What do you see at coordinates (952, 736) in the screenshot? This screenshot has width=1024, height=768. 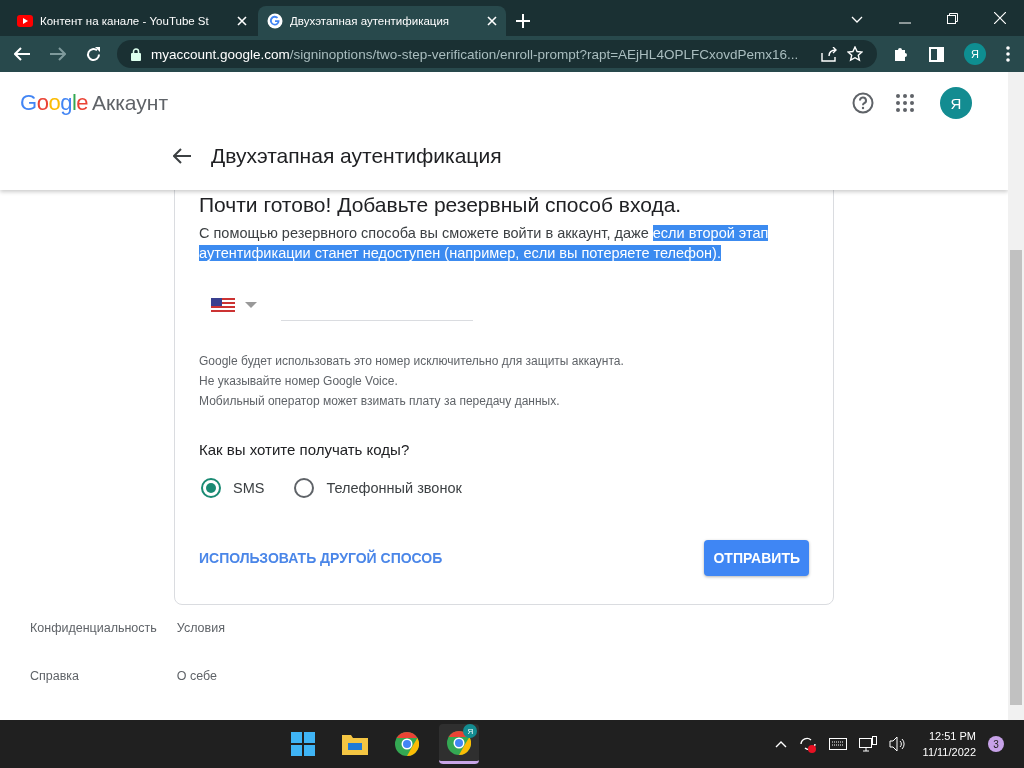 I see `clock-time: 12:51 PM` at bounding box center [952, 736].